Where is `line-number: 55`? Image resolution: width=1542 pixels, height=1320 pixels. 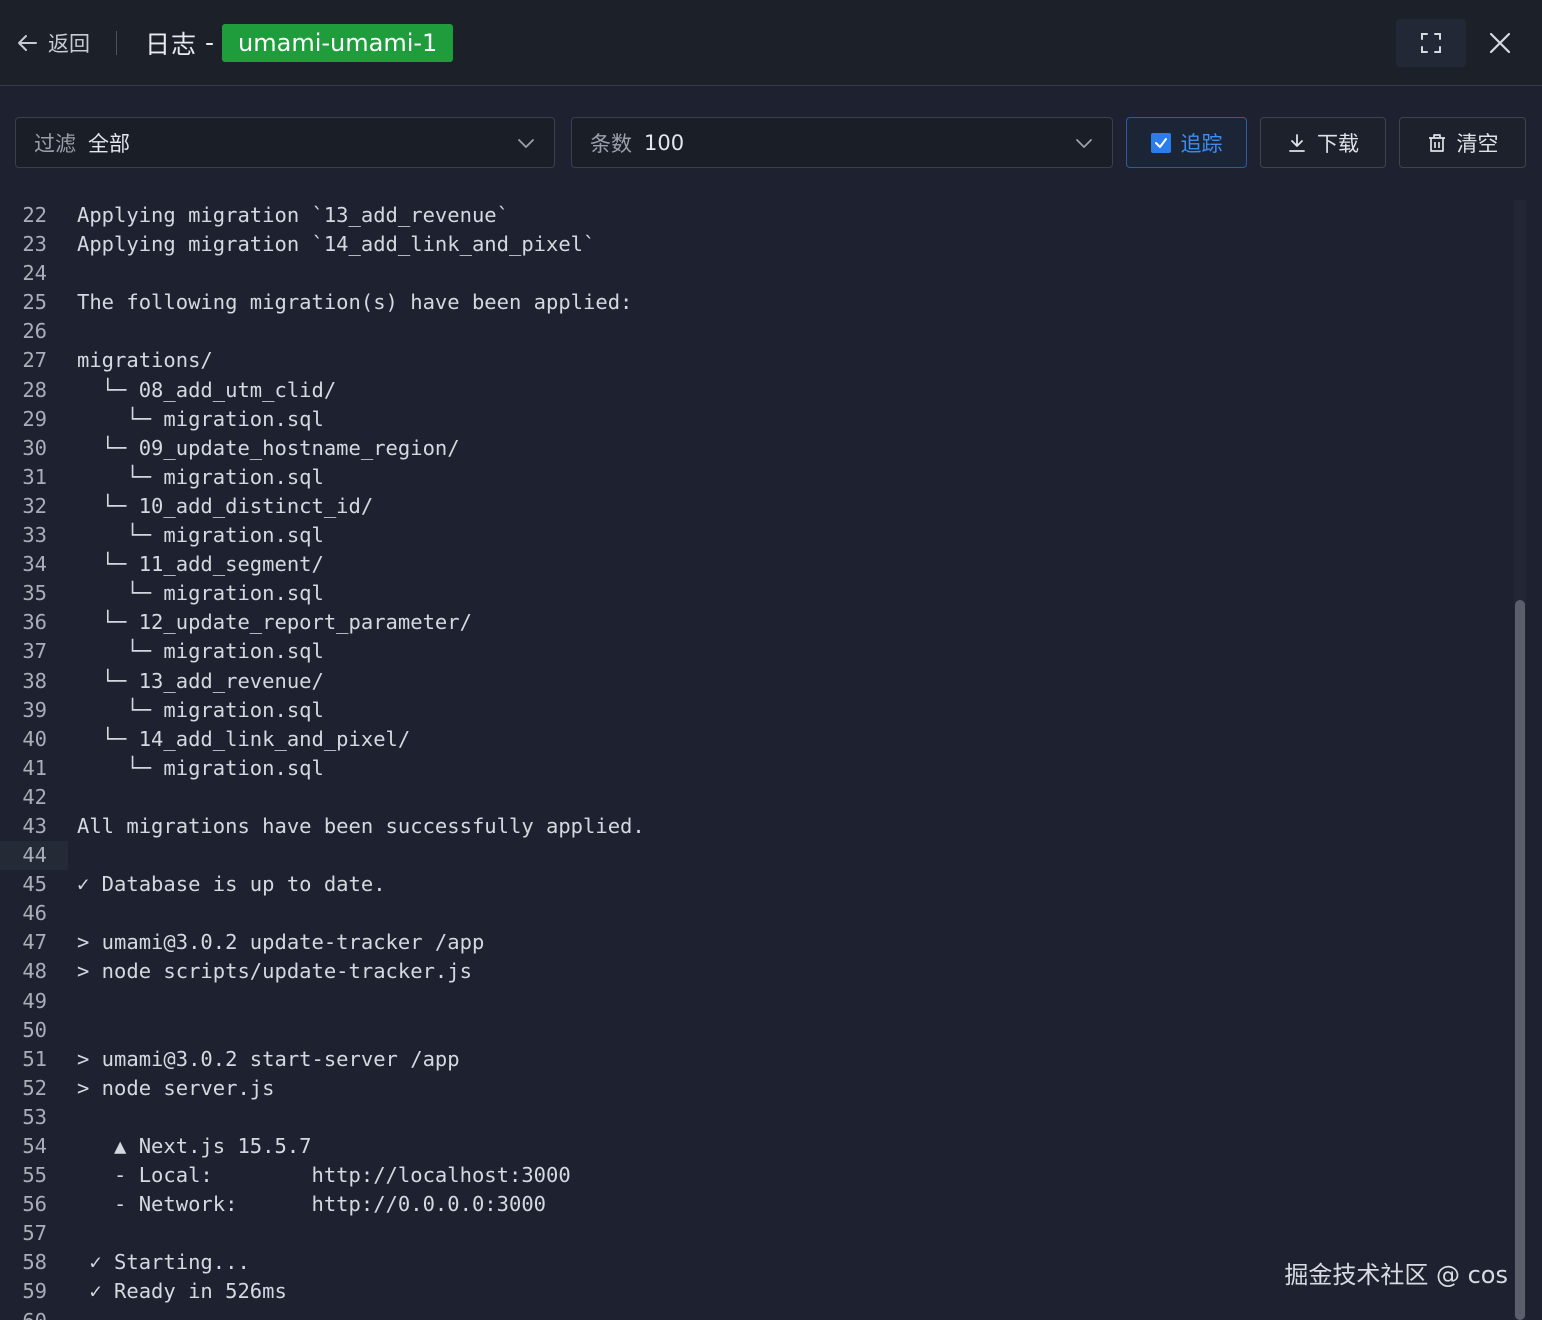
line-number: 55 is located at coordinates (34, 1175).